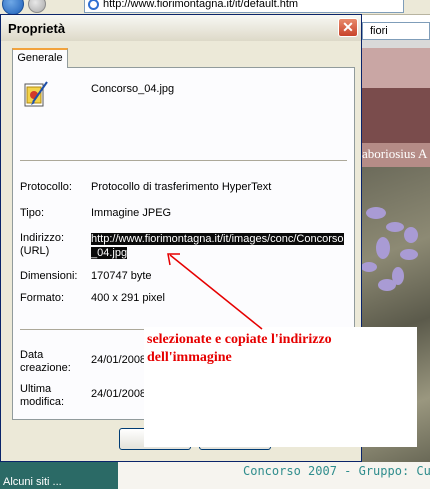 The image size is (430, 489). What do you see at coordinates (181, 28) in the screenshot?
I see `dialog-title-bar: Proprietà ✕` at bounding box center [181, 28].